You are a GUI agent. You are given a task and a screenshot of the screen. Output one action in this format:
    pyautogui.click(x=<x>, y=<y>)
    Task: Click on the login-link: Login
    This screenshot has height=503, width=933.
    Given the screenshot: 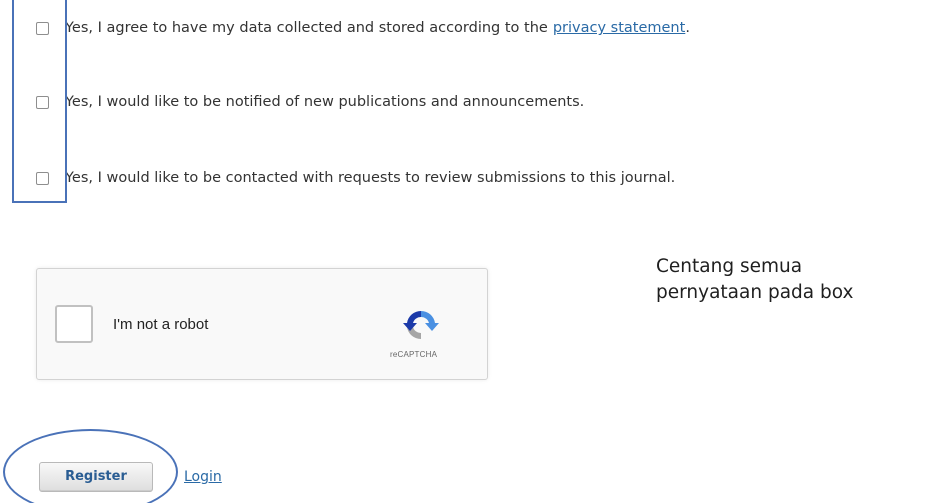 What is the action you would take?
    pyautogui.click(x=203, y=477)
    